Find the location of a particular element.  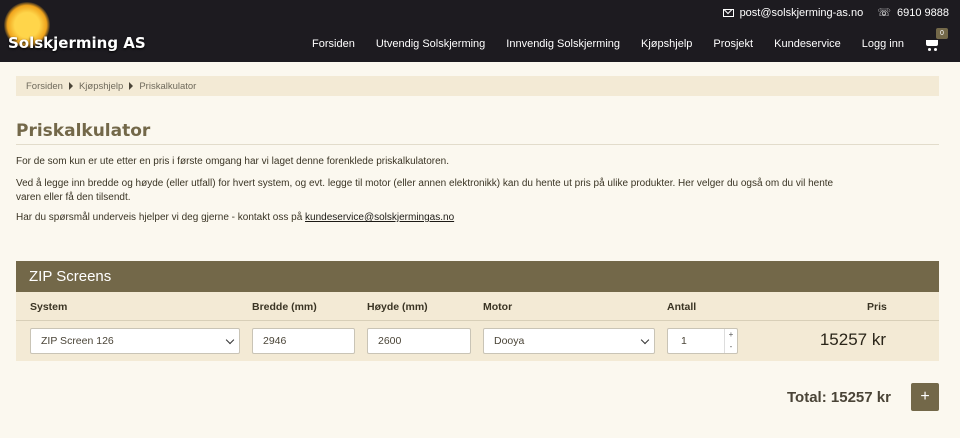

page-title: Priskalkulator is located at coordinates (83, 131).